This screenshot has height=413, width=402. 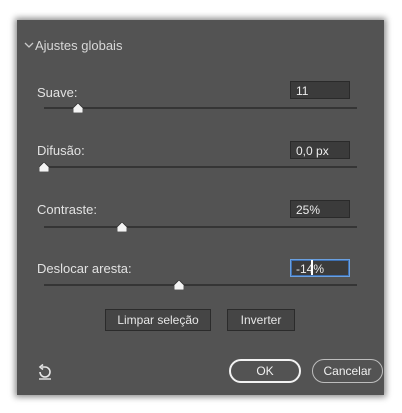 What do you see at coordinates (67, 209) in the screenshot?
I see `contrast-label: Contraste:` at bounding box center [67, 209].